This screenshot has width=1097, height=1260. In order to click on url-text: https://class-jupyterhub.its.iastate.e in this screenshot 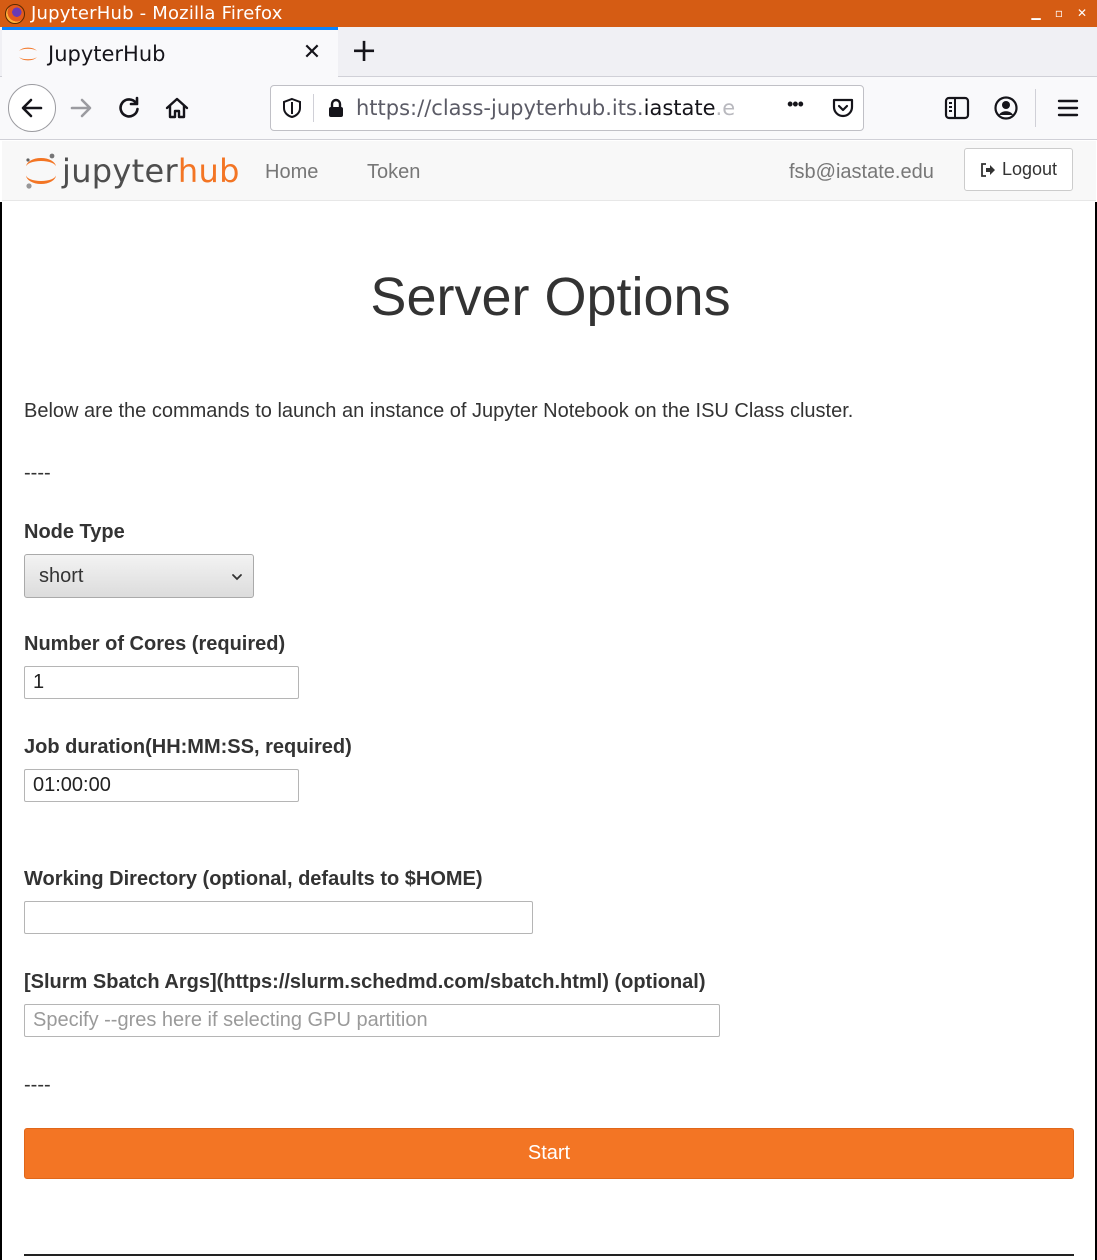, I will do `click(545, 108)`.